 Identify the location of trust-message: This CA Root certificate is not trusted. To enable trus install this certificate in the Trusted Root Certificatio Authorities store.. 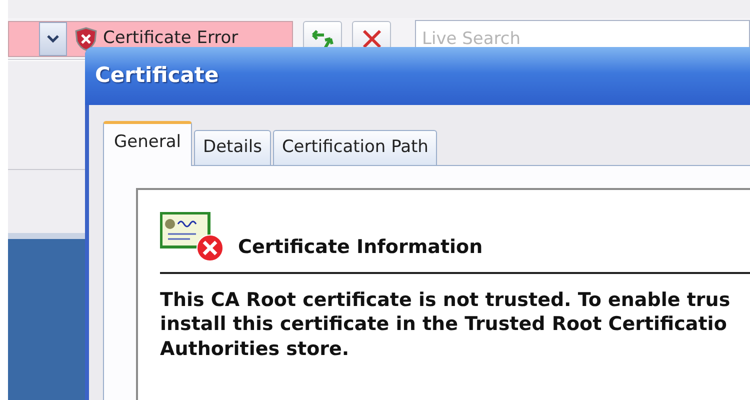
(446, 325).